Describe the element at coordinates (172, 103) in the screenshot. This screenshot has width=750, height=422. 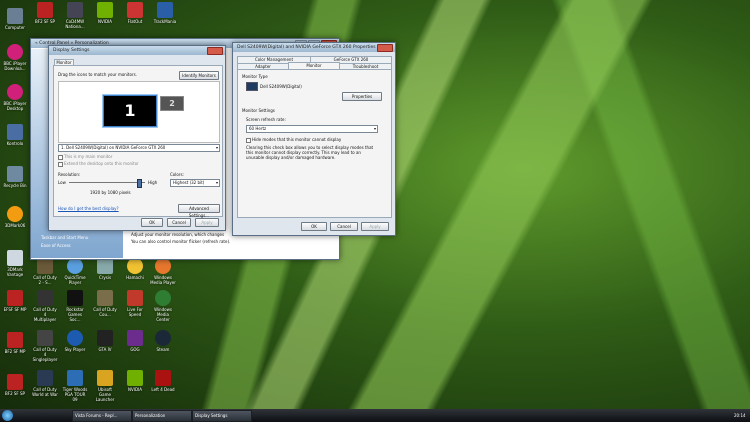
I see `monitor-2-tile: 2` at that location.